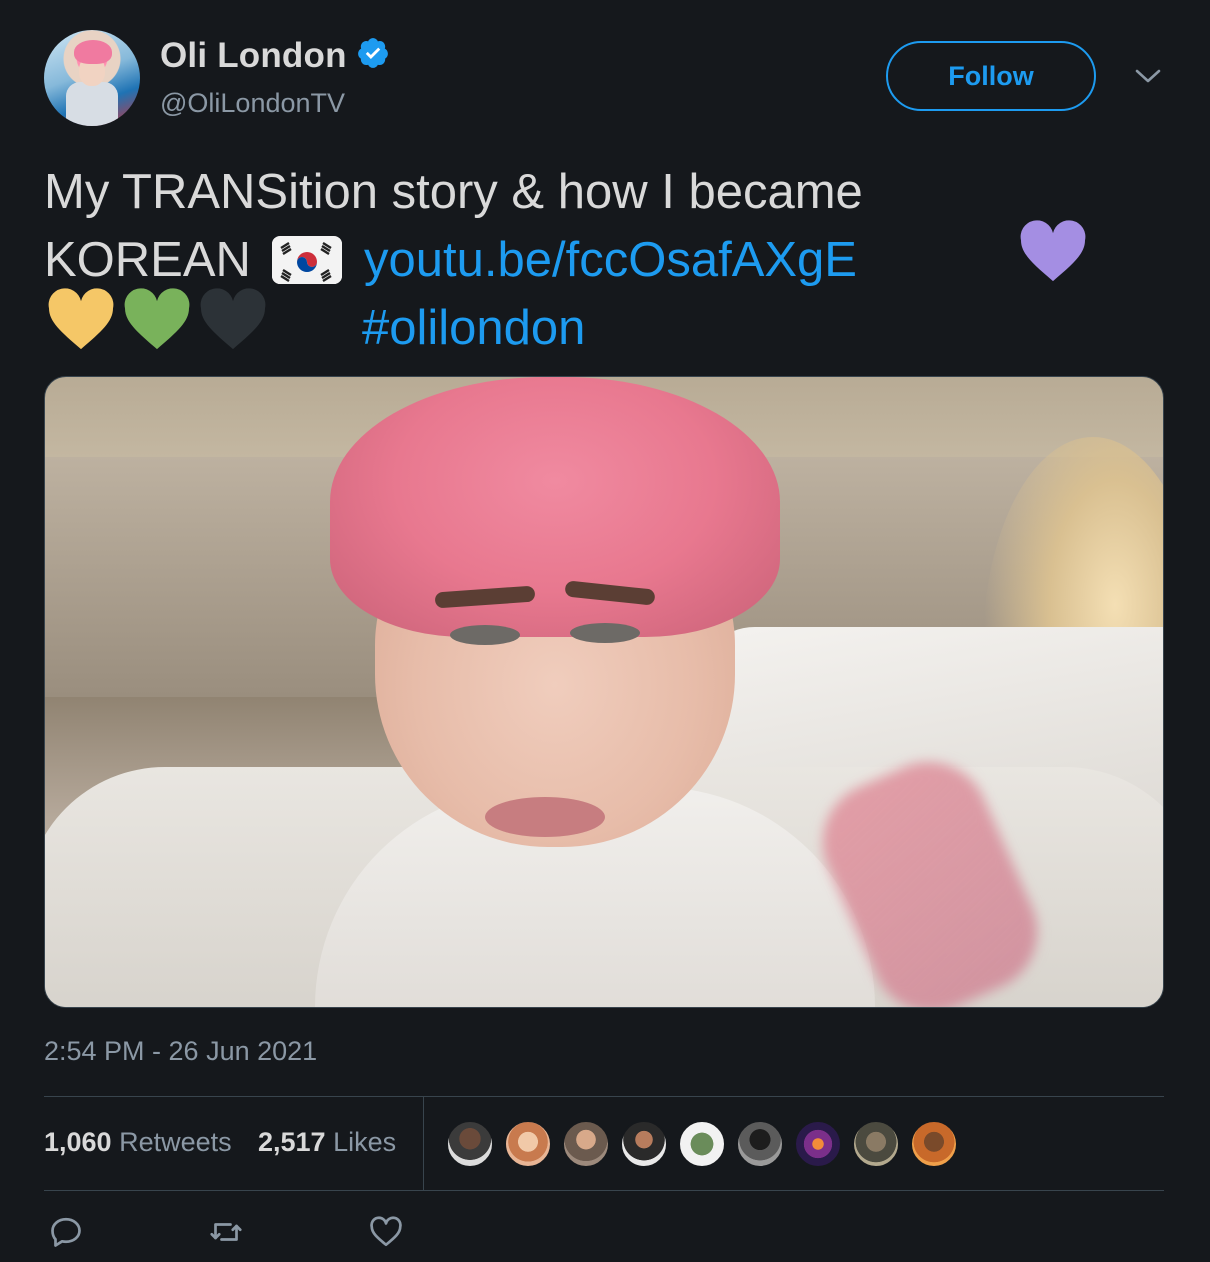  I want to click on like-icon, so click(386, 1232).